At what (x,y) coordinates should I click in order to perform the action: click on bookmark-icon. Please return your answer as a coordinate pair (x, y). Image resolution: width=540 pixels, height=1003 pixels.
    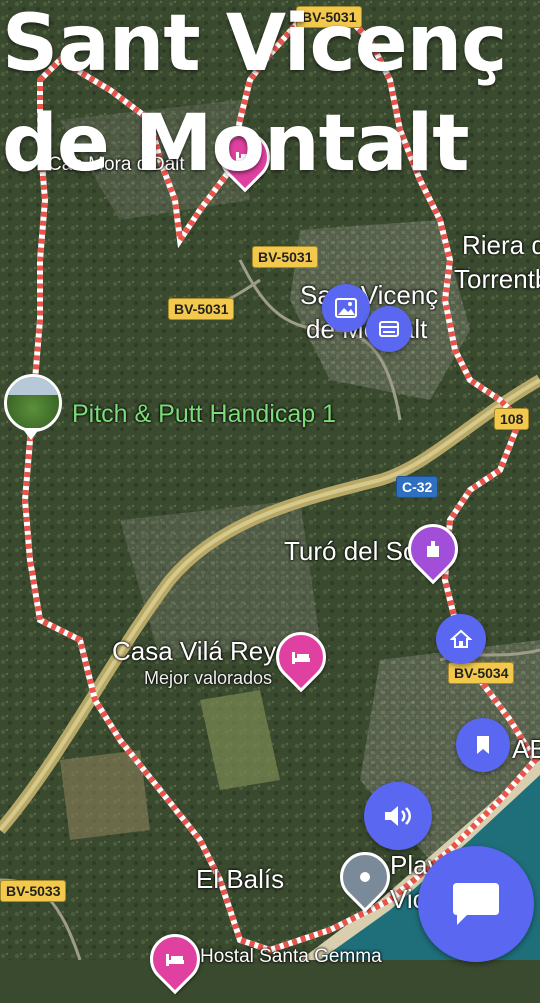
    Looking at the image, I should click on (483, 745).